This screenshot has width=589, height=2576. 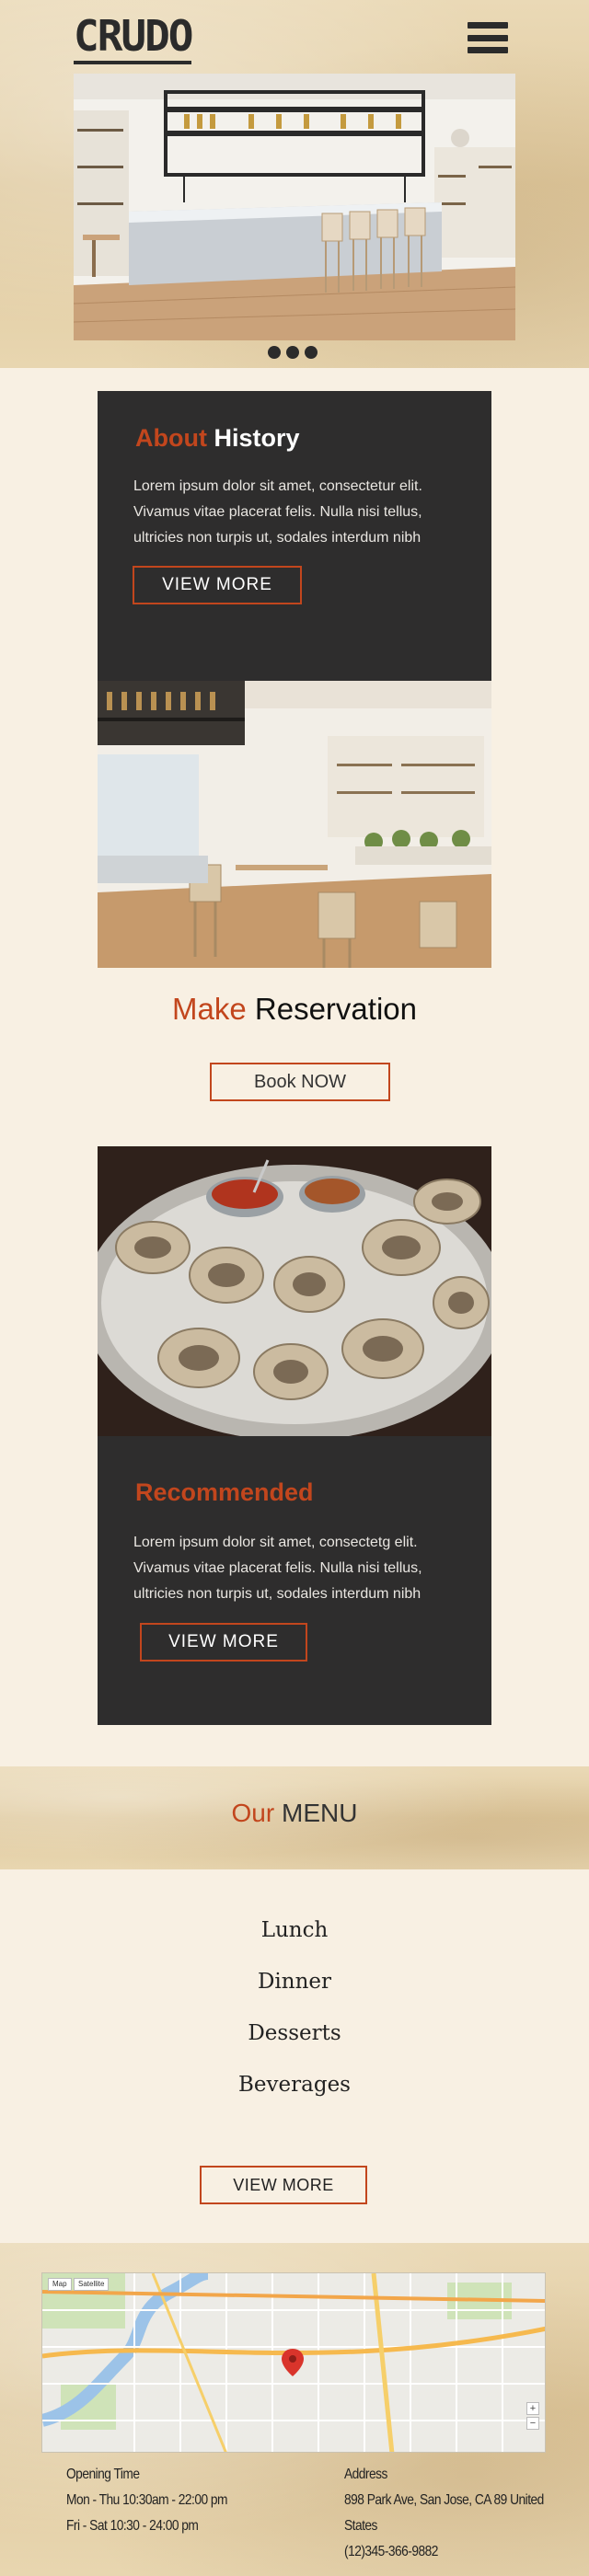 What do you see at coordinates (223, 1642) in the screenshot?
I see `recommended-view-more-button: VIEW MORE` at bounding box center [223, 1642].